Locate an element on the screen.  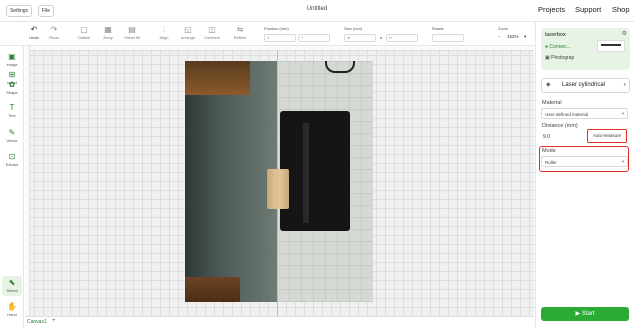
redo-label: Redo is located at coordinates (54, 37).